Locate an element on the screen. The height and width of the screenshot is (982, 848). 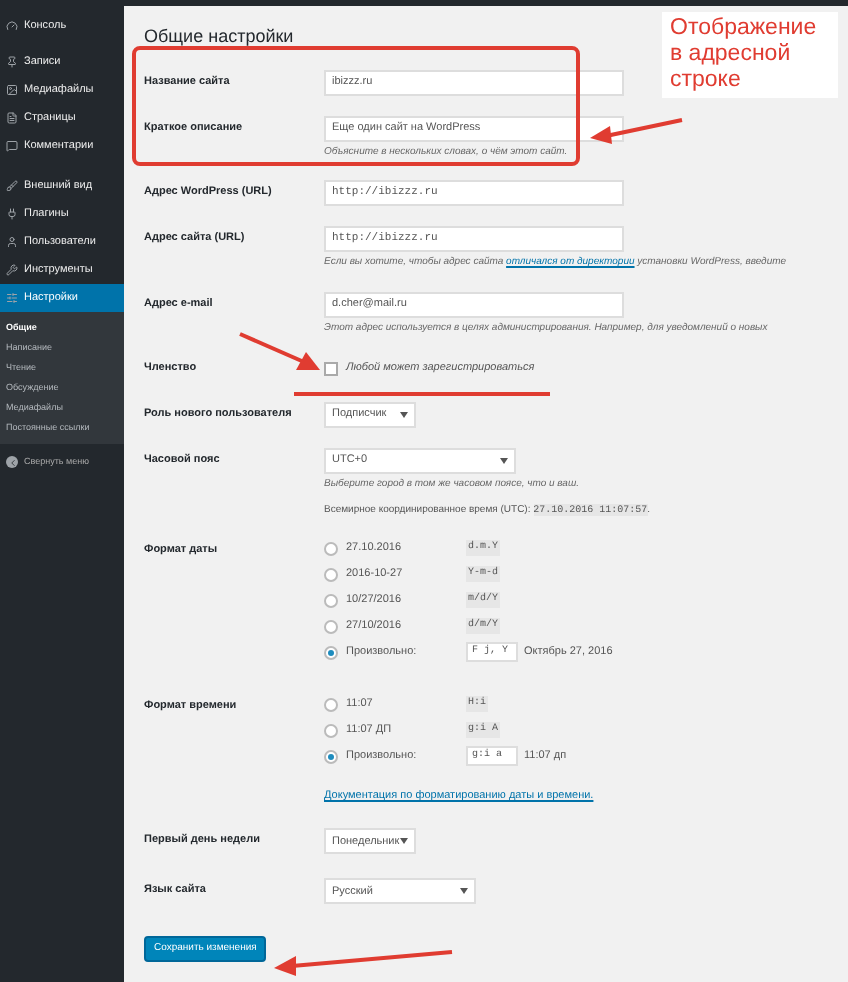
speech-bubble-icon is located at coordinates (12, 146).